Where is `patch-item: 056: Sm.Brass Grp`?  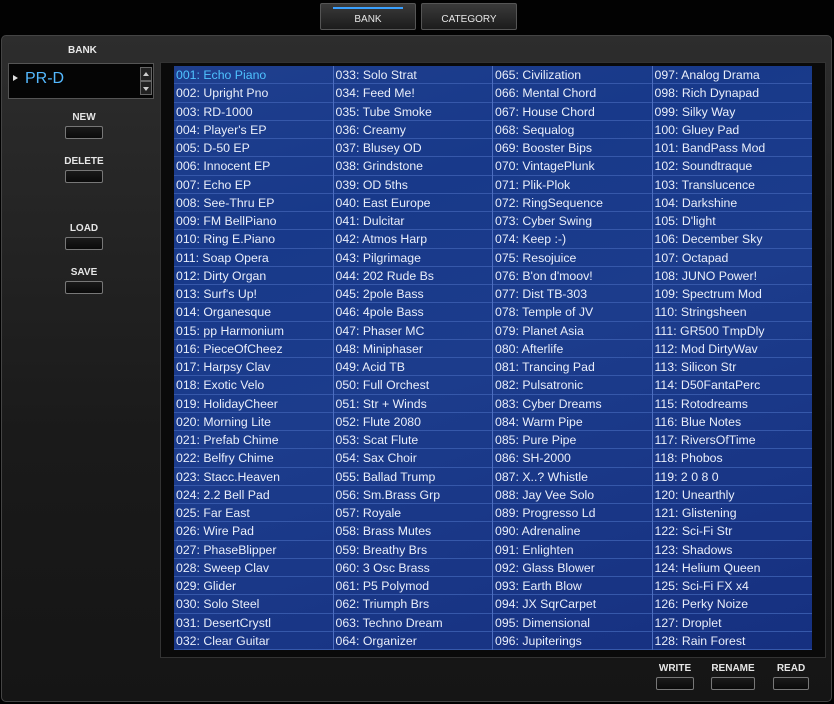
patch-item: 056: Sm.Brass Grp is located at coordinates (412, 495).